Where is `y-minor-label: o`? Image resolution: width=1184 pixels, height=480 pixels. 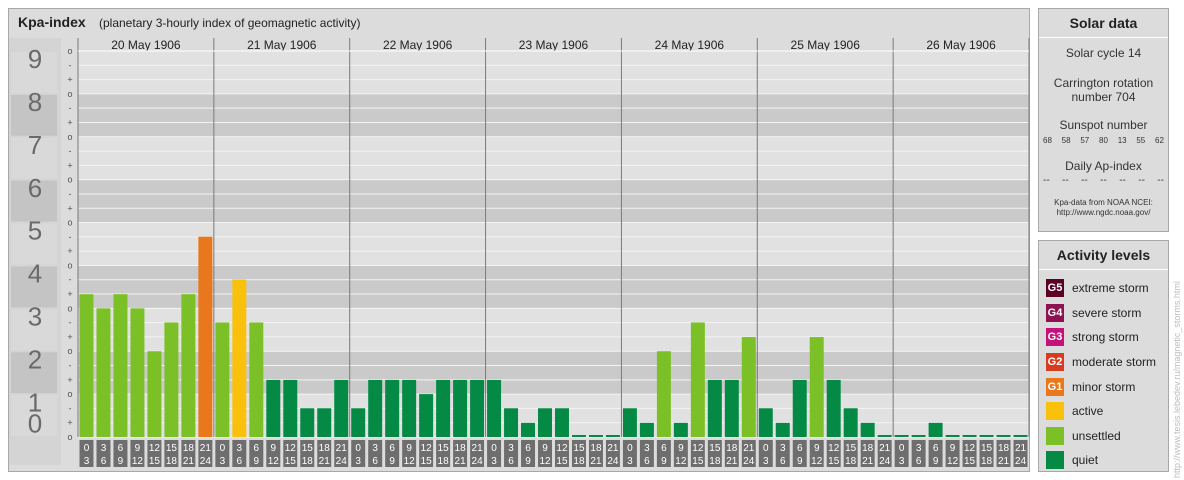 y-minor-label: o is located at coordinates (69, 180).